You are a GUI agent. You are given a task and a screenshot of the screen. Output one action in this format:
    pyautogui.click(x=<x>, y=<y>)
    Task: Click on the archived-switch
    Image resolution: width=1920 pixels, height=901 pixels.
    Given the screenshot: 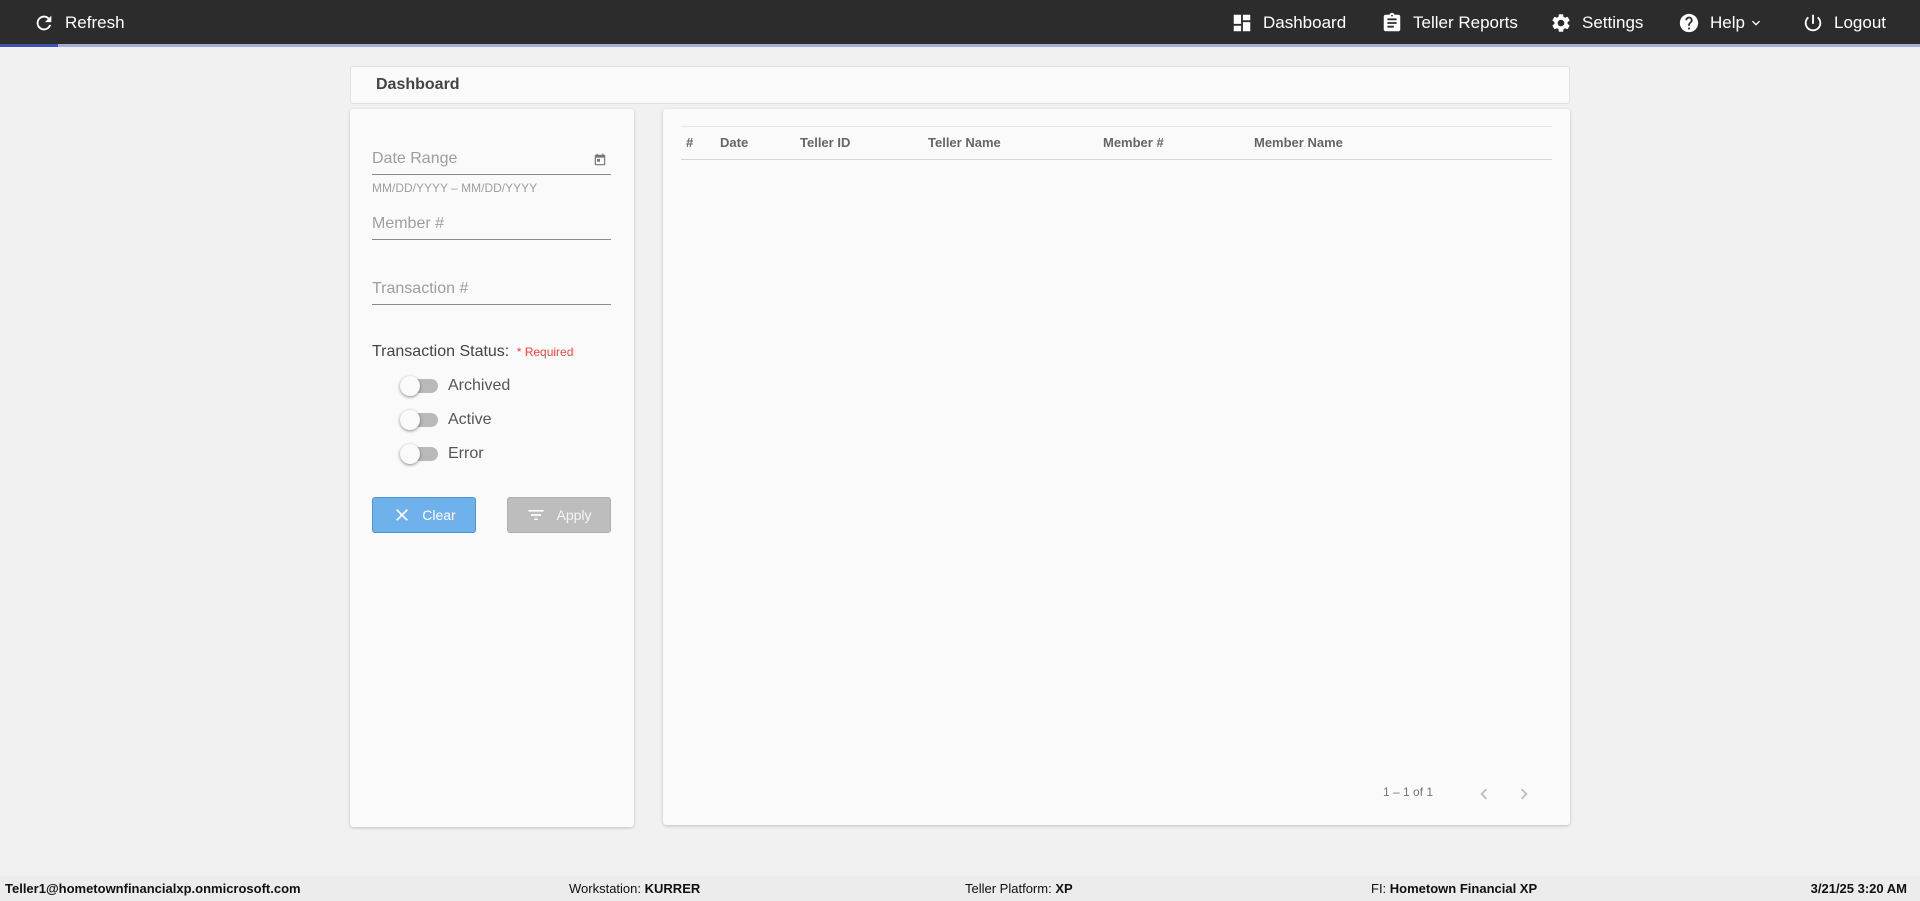 What is the action you would take?
    pyautogui.click(x=419, y=386)
    